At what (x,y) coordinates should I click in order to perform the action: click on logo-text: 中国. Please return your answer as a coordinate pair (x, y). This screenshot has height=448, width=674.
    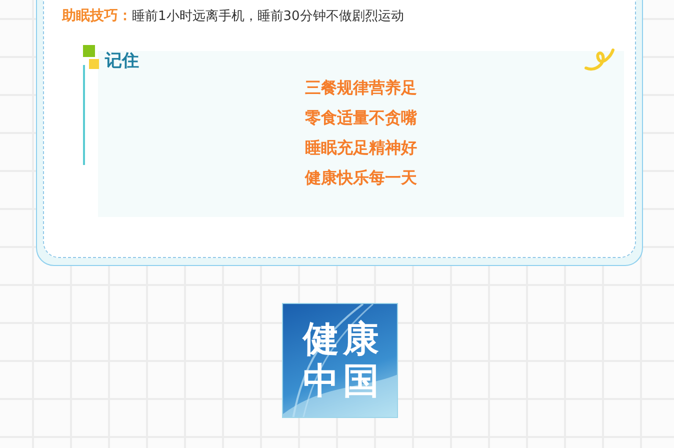
    Looking at the image, I should click on (343, 381).